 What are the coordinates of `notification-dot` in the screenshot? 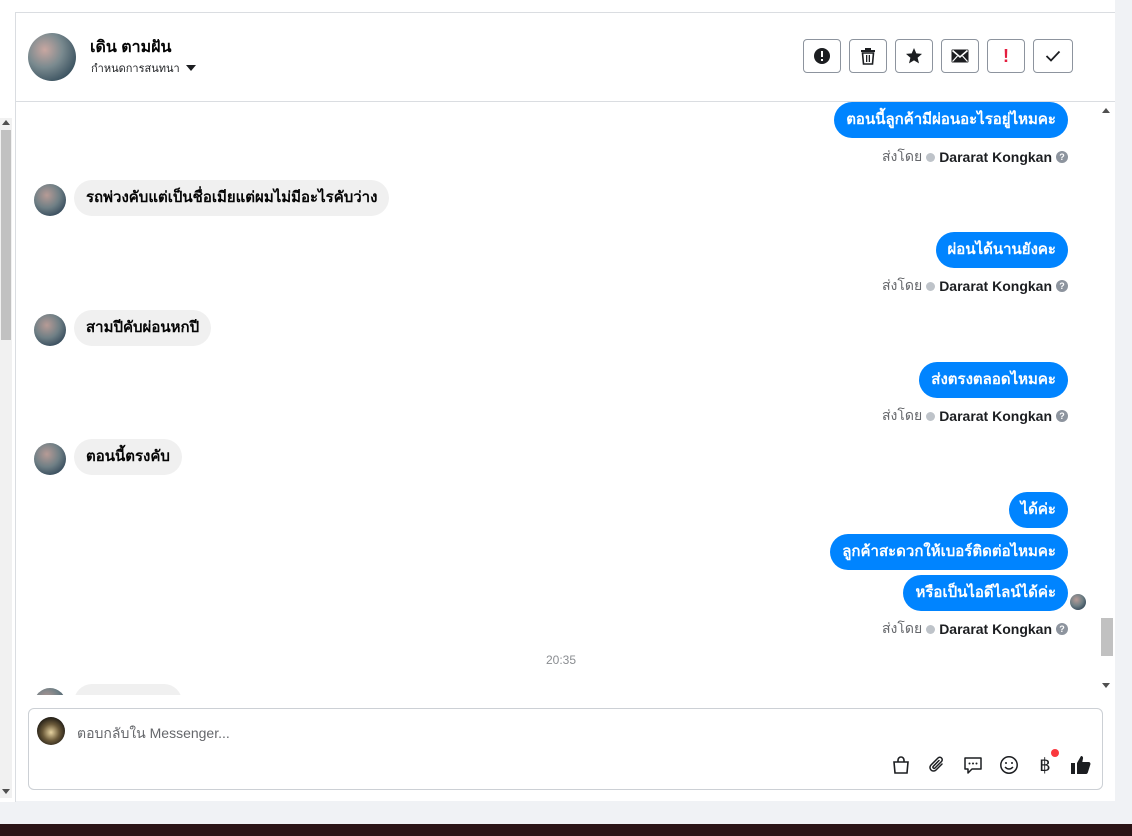 It's located at (1055, 753).